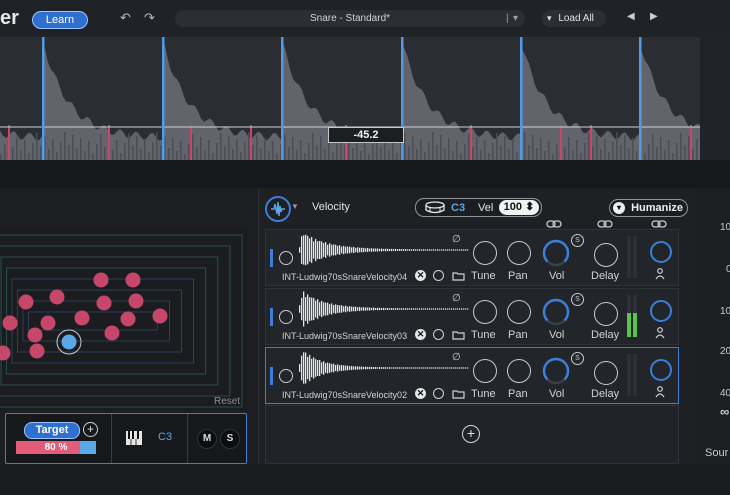  Describe the element at coordinates (227, 401) in the screenshot. I see `reset-button: Reset` at that location.